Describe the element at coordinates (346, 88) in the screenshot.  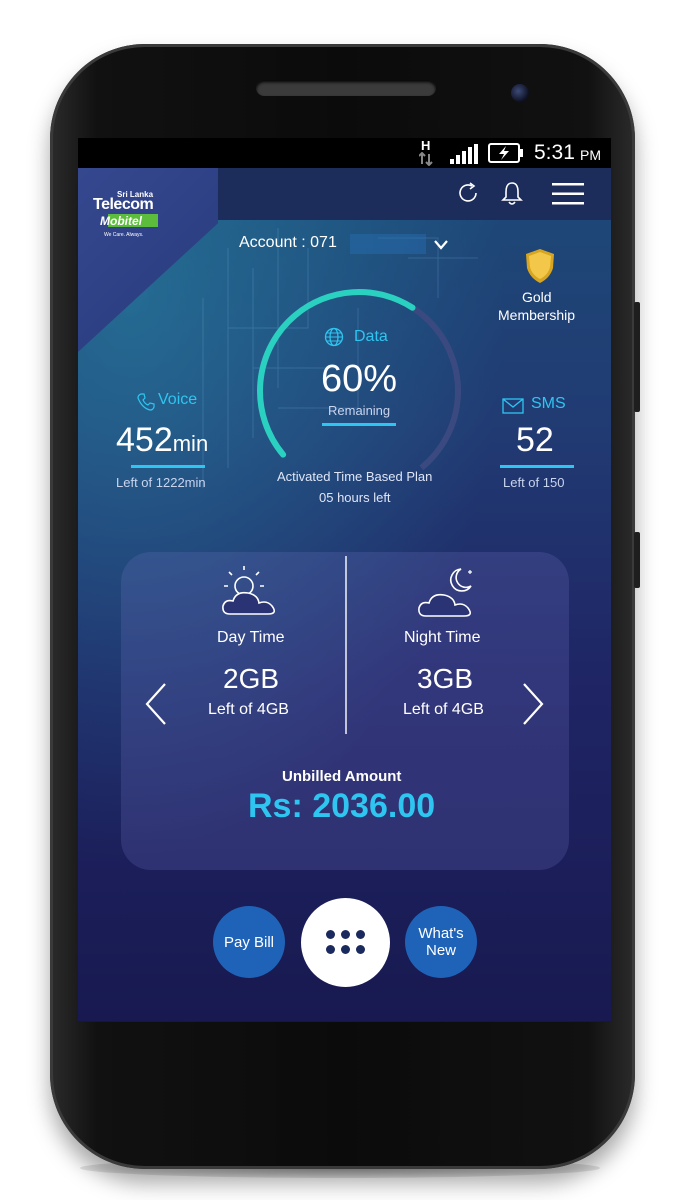
I see `earpiece-speaker` at that location.